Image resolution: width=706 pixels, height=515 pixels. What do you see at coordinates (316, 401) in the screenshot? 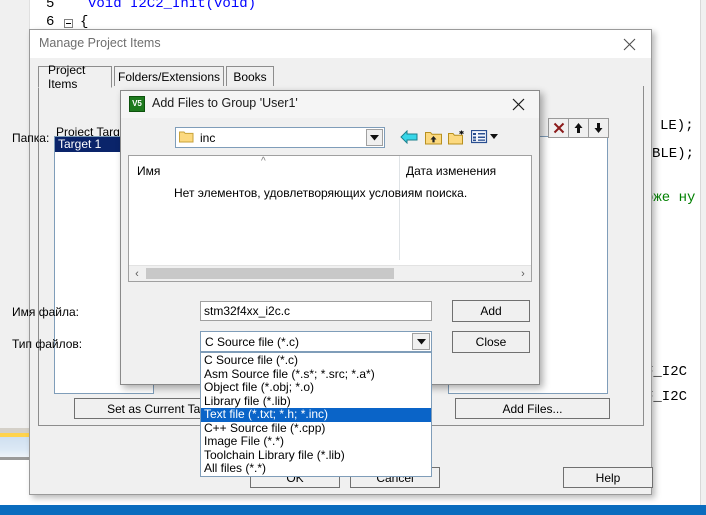
I see `filetype-option: Library file (*.lib)` at bounding box center [316, 401].